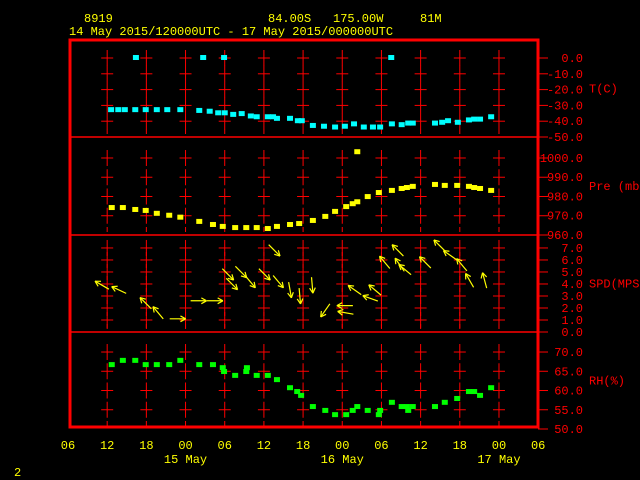  What do you see at coordinates (146, 446) in the screenshot?
I see `x-tick-label: 18` at bounding box center [146, 446].